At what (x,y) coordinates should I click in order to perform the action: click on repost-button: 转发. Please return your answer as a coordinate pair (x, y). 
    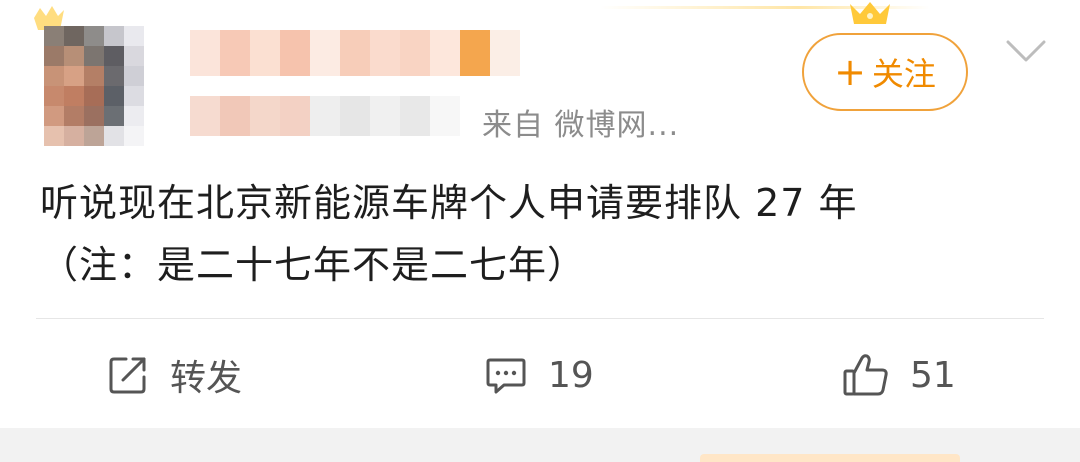
    Looking at the image, I should click on (174, 375).